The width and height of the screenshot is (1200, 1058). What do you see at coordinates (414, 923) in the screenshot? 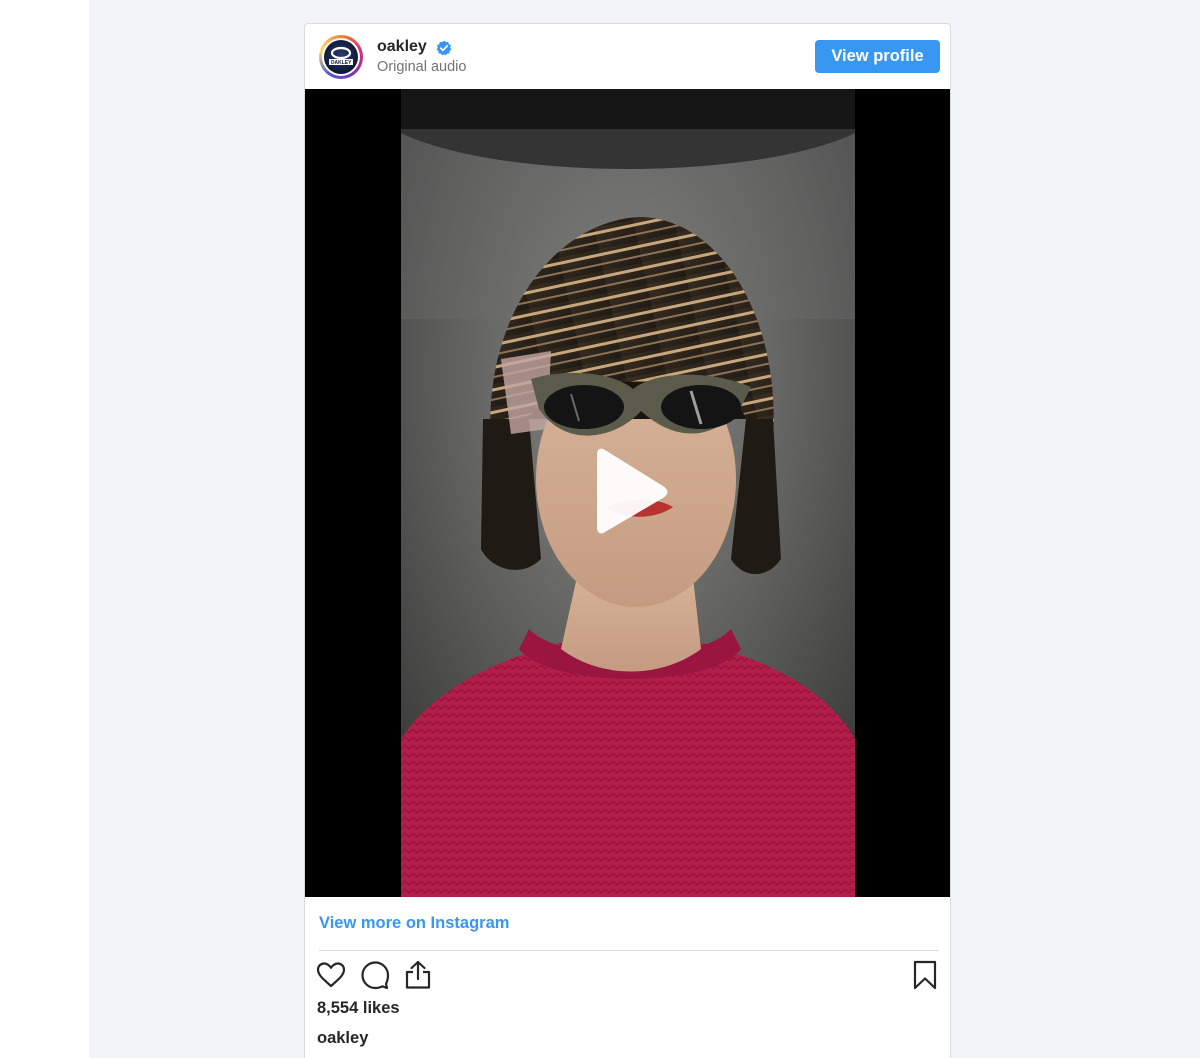
I see `view-more-on-instagram-link: View more on Instagram` at bounding box center [414, 923].